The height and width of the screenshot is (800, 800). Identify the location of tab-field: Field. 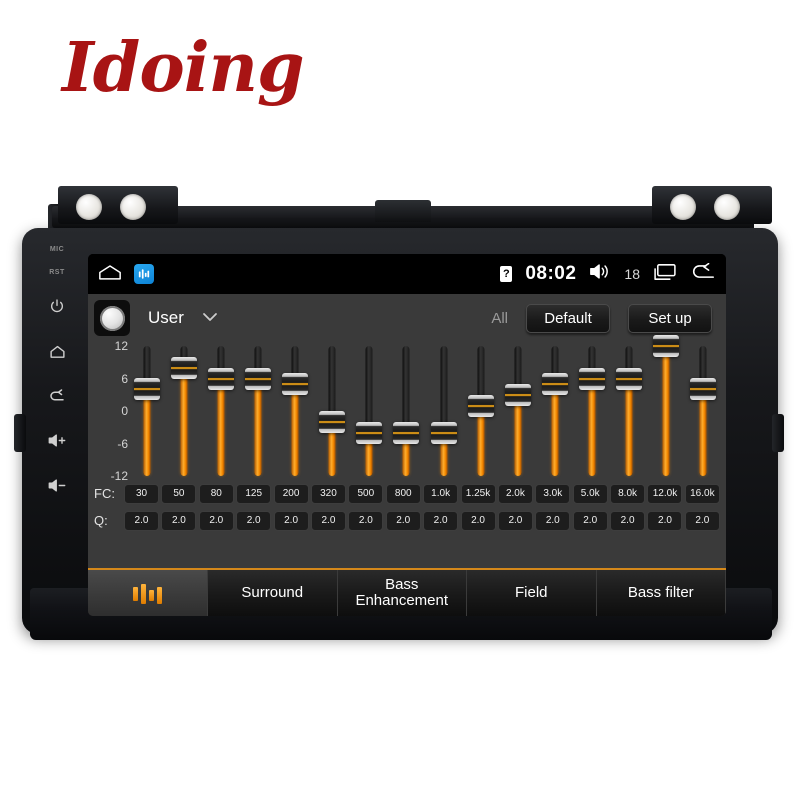
(532, 593).